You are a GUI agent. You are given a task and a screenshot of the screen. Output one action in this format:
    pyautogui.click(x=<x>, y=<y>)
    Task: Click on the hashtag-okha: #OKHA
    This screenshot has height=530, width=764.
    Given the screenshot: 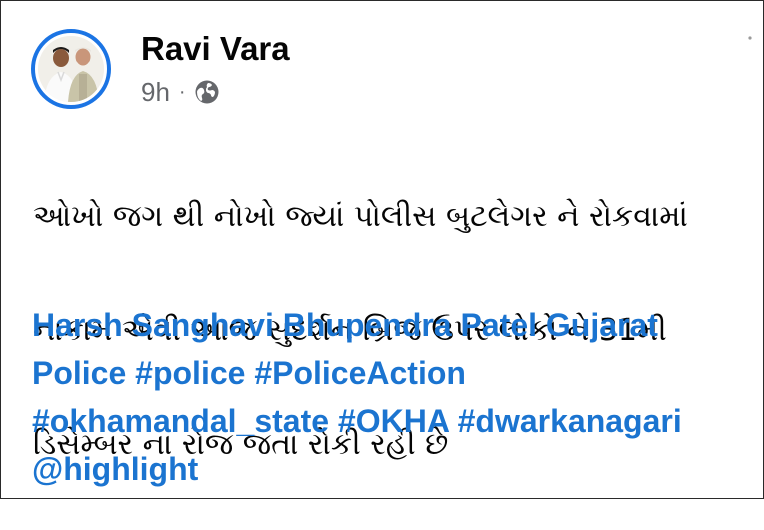 What is the action you would take?
    pyautogui.click(x=393, y=421)
    